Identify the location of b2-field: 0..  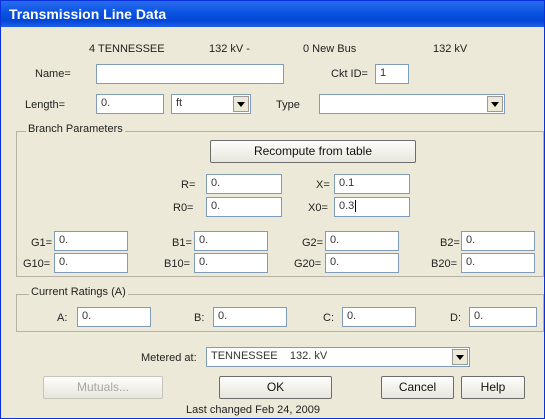
(498, 241).